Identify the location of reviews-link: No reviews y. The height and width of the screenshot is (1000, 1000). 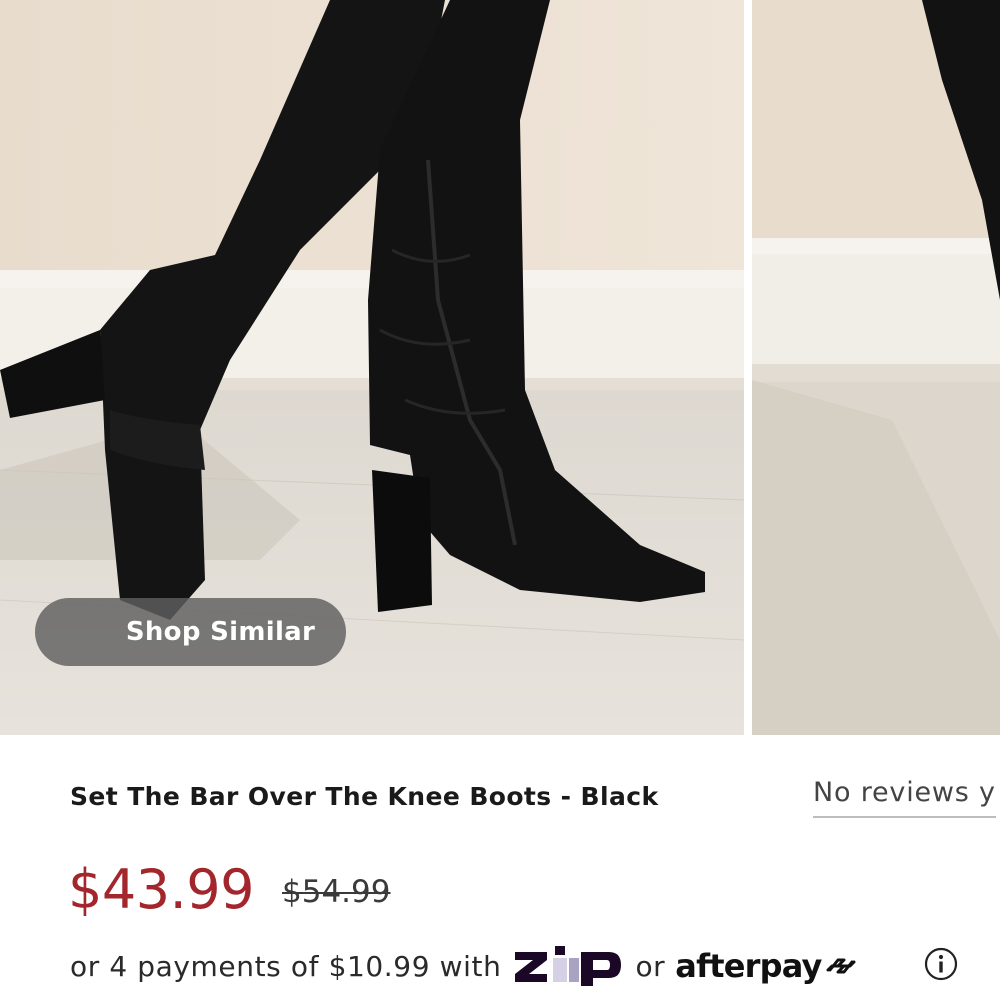
(904, 797).